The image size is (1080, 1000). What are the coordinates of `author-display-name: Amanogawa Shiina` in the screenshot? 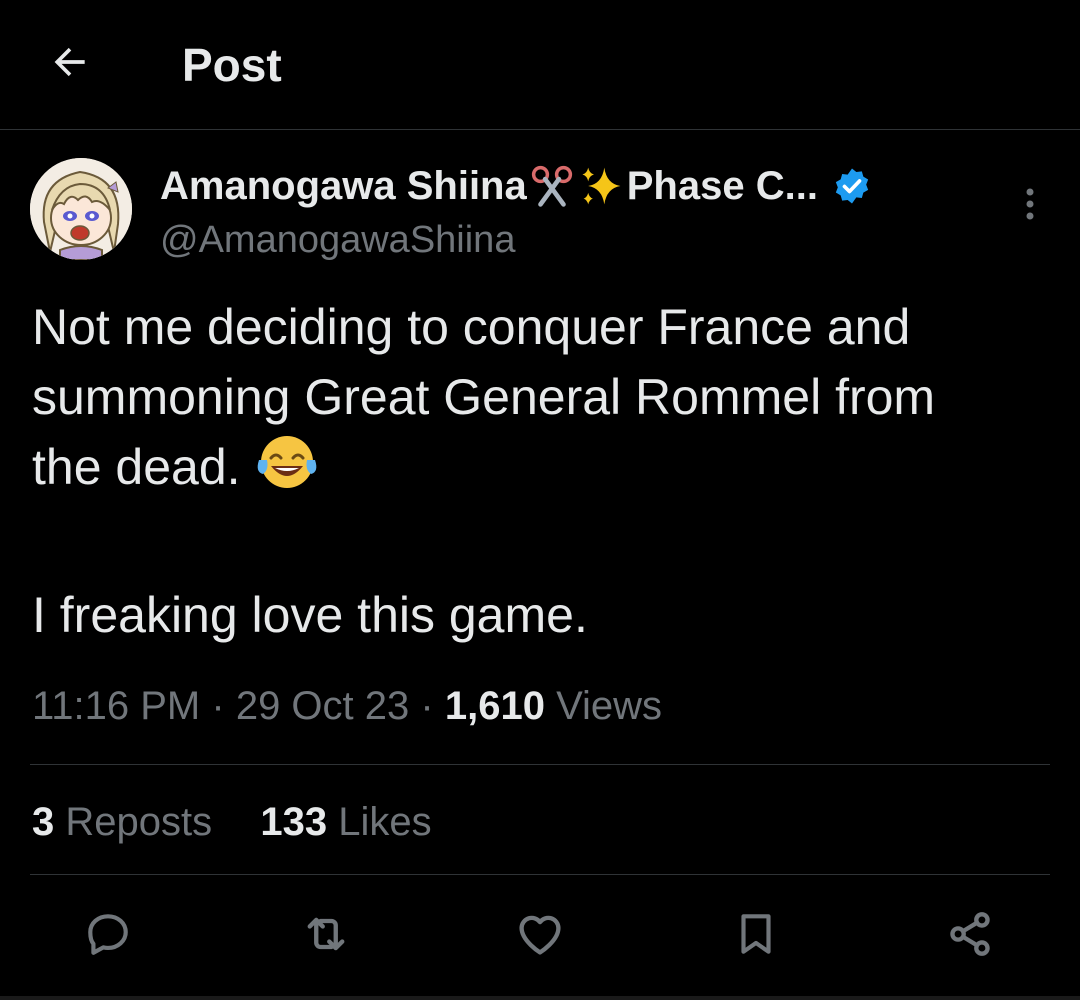 It's located at (343, 186).